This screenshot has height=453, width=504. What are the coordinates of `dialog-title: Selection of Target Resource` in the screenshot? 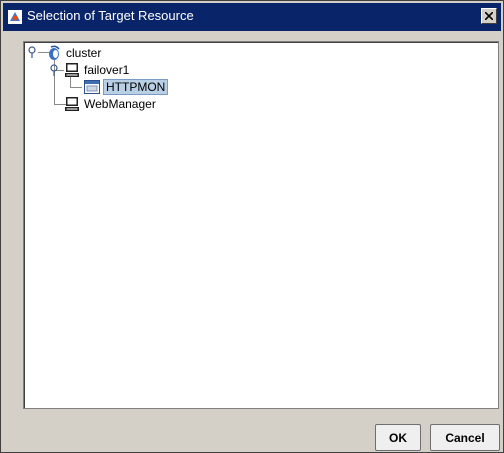 It's located at (110, 15).